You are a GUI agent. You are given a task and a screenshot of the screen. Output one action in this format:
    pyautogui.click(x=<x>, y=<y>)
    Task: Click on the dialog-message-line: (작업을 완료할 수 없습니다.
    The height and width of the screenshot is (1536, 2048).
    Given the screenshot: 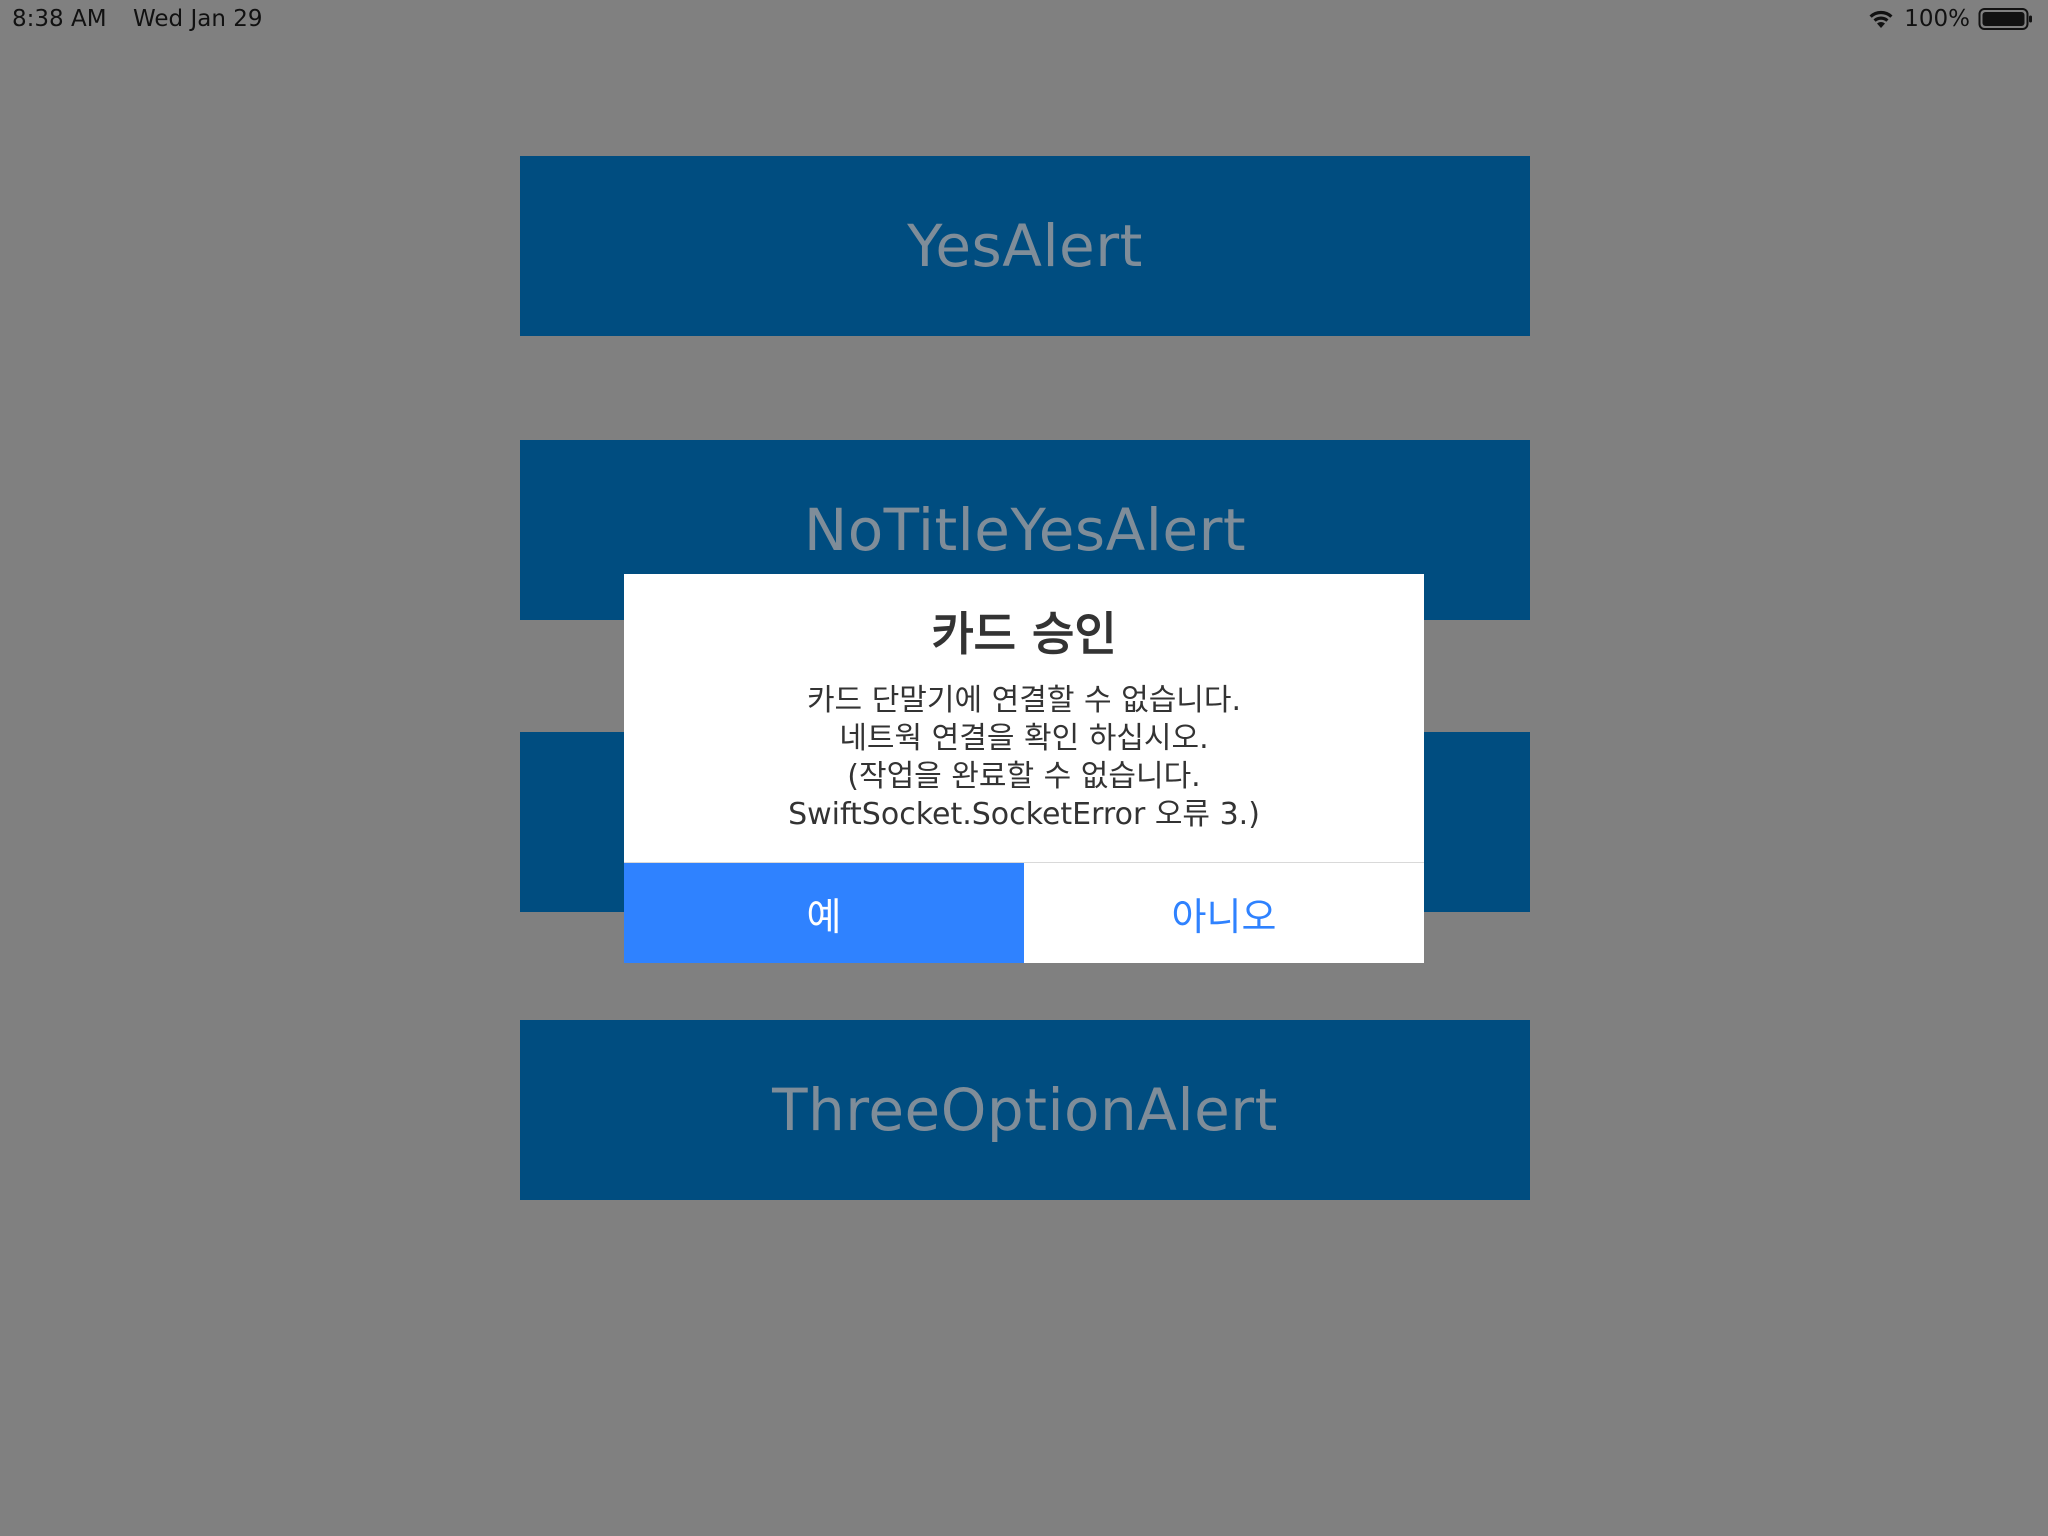 What is the action you would take?
    pyautogui.click(x=1024, y=776)
    